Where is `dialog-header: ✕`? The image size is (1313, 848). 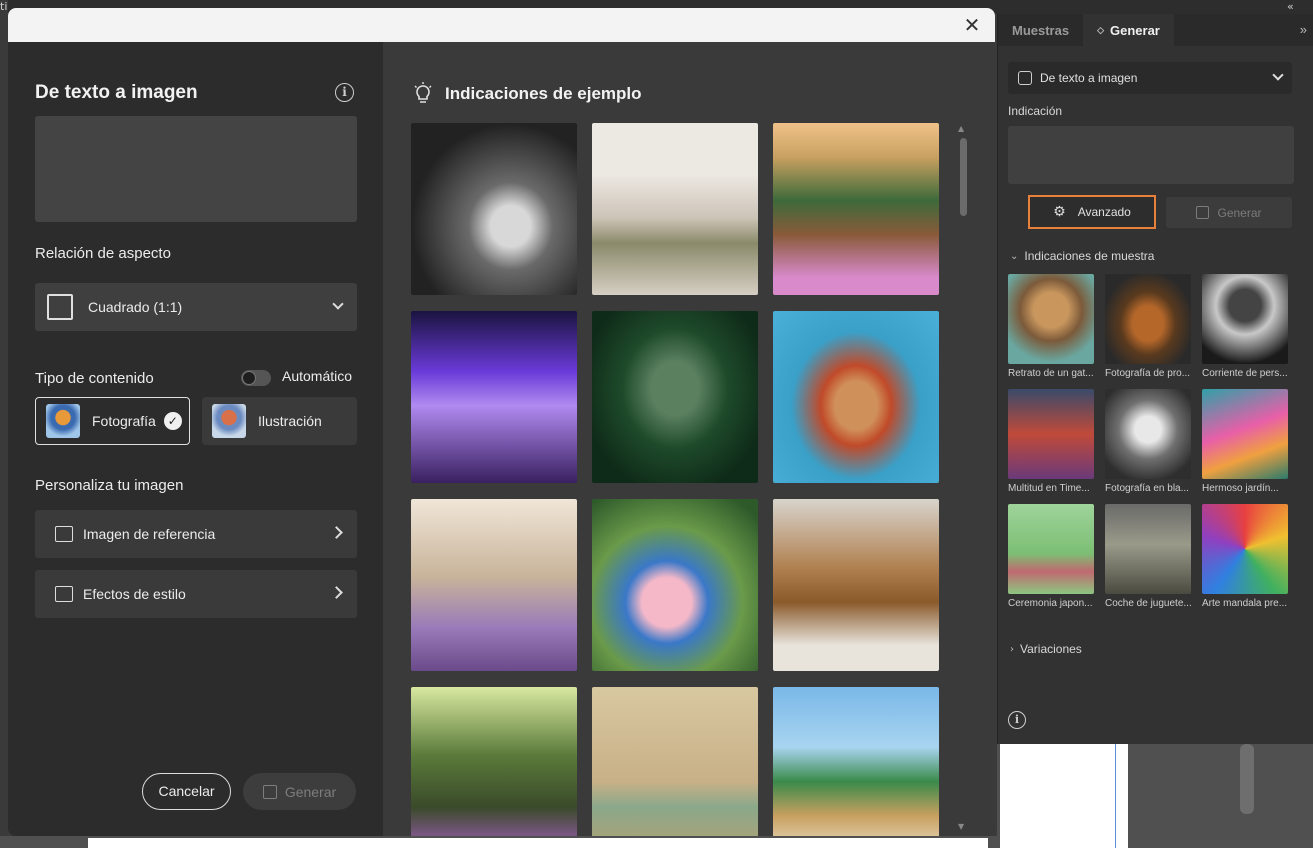
dialog-header: ✕ is located at coordinates (501, 25).